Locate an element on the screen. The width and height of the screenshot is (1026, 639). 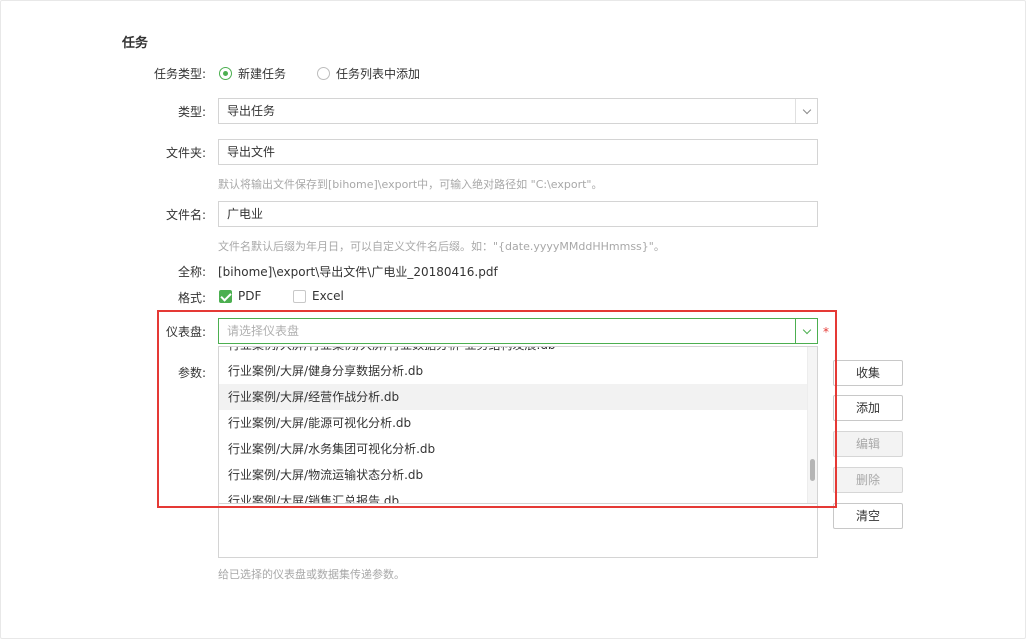
delete-button: 删除 is located at coordinates (868, 480).